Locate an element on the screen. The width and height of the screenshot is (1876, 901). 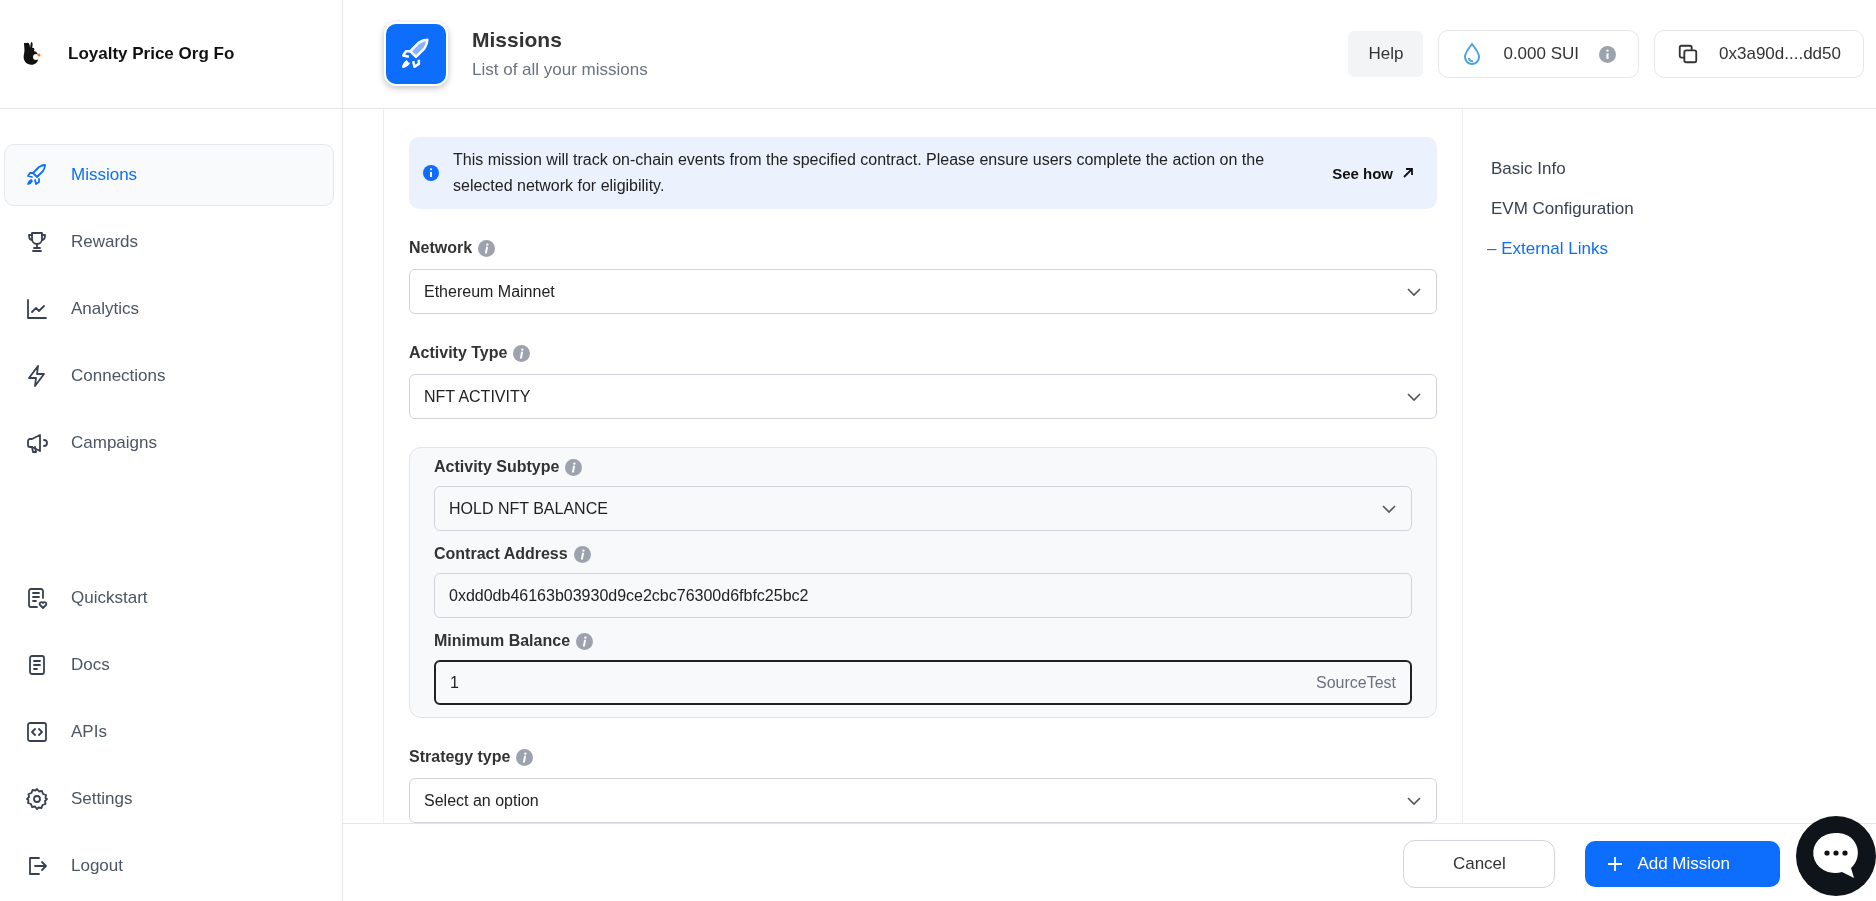
toc-link: Basic Info is located at coordinates (1562, 169).